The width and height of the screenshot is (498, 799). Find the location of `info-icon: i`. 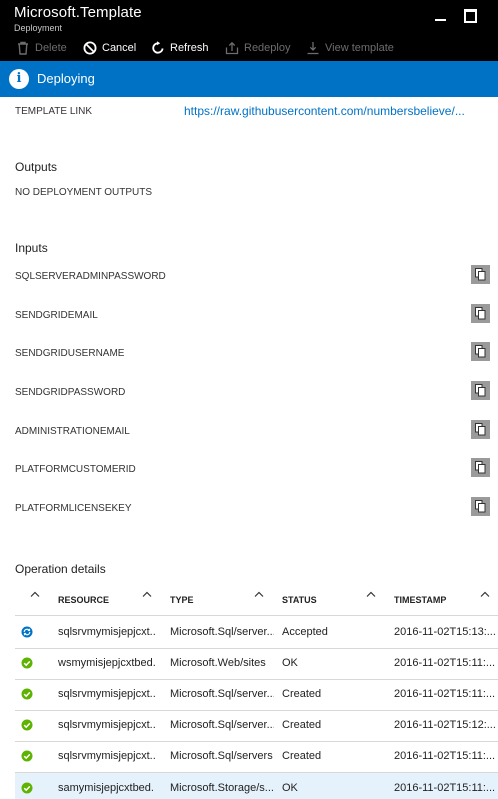

info-icon: i is located at coordinates (19, 79).